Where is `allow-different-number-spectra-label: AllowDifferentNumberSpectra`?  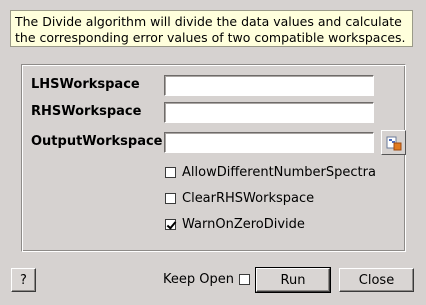 allow-different-number-spectra-label: AllowDifferentNumberSpectra is located at coordinates (279, 172).